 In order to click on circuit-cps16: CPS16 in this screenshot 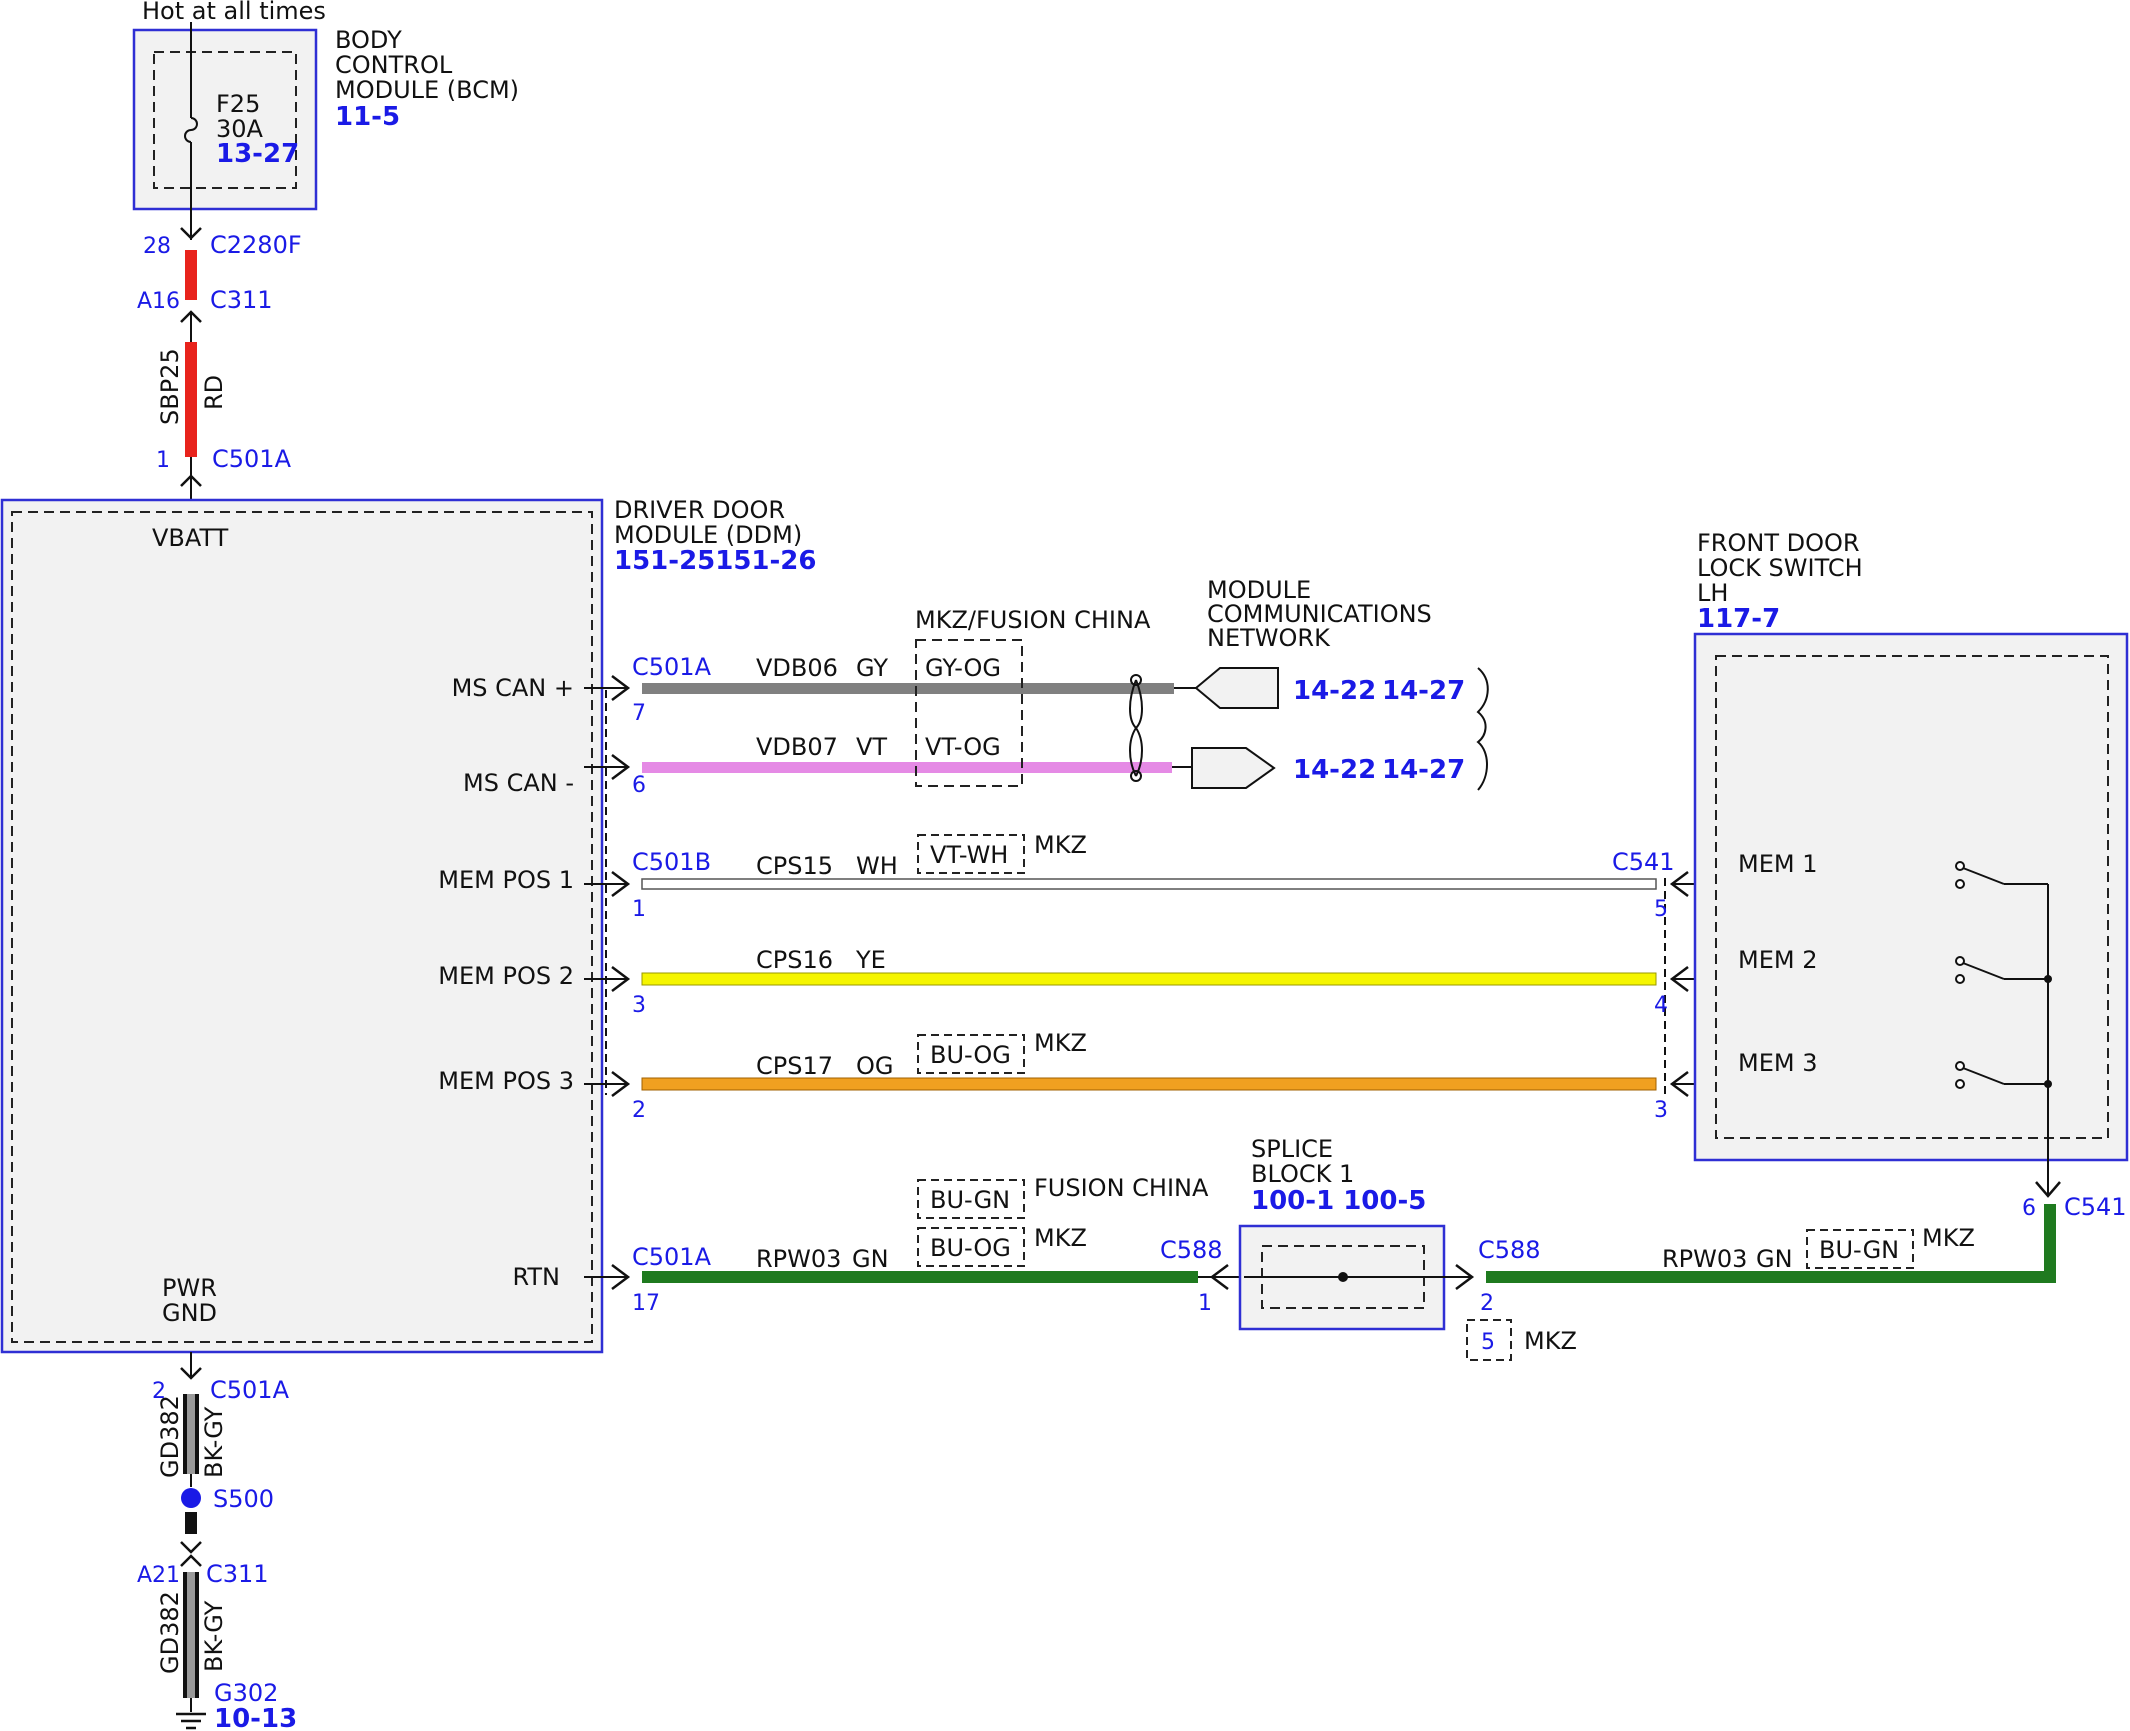, I will do `click(794, 960)`.